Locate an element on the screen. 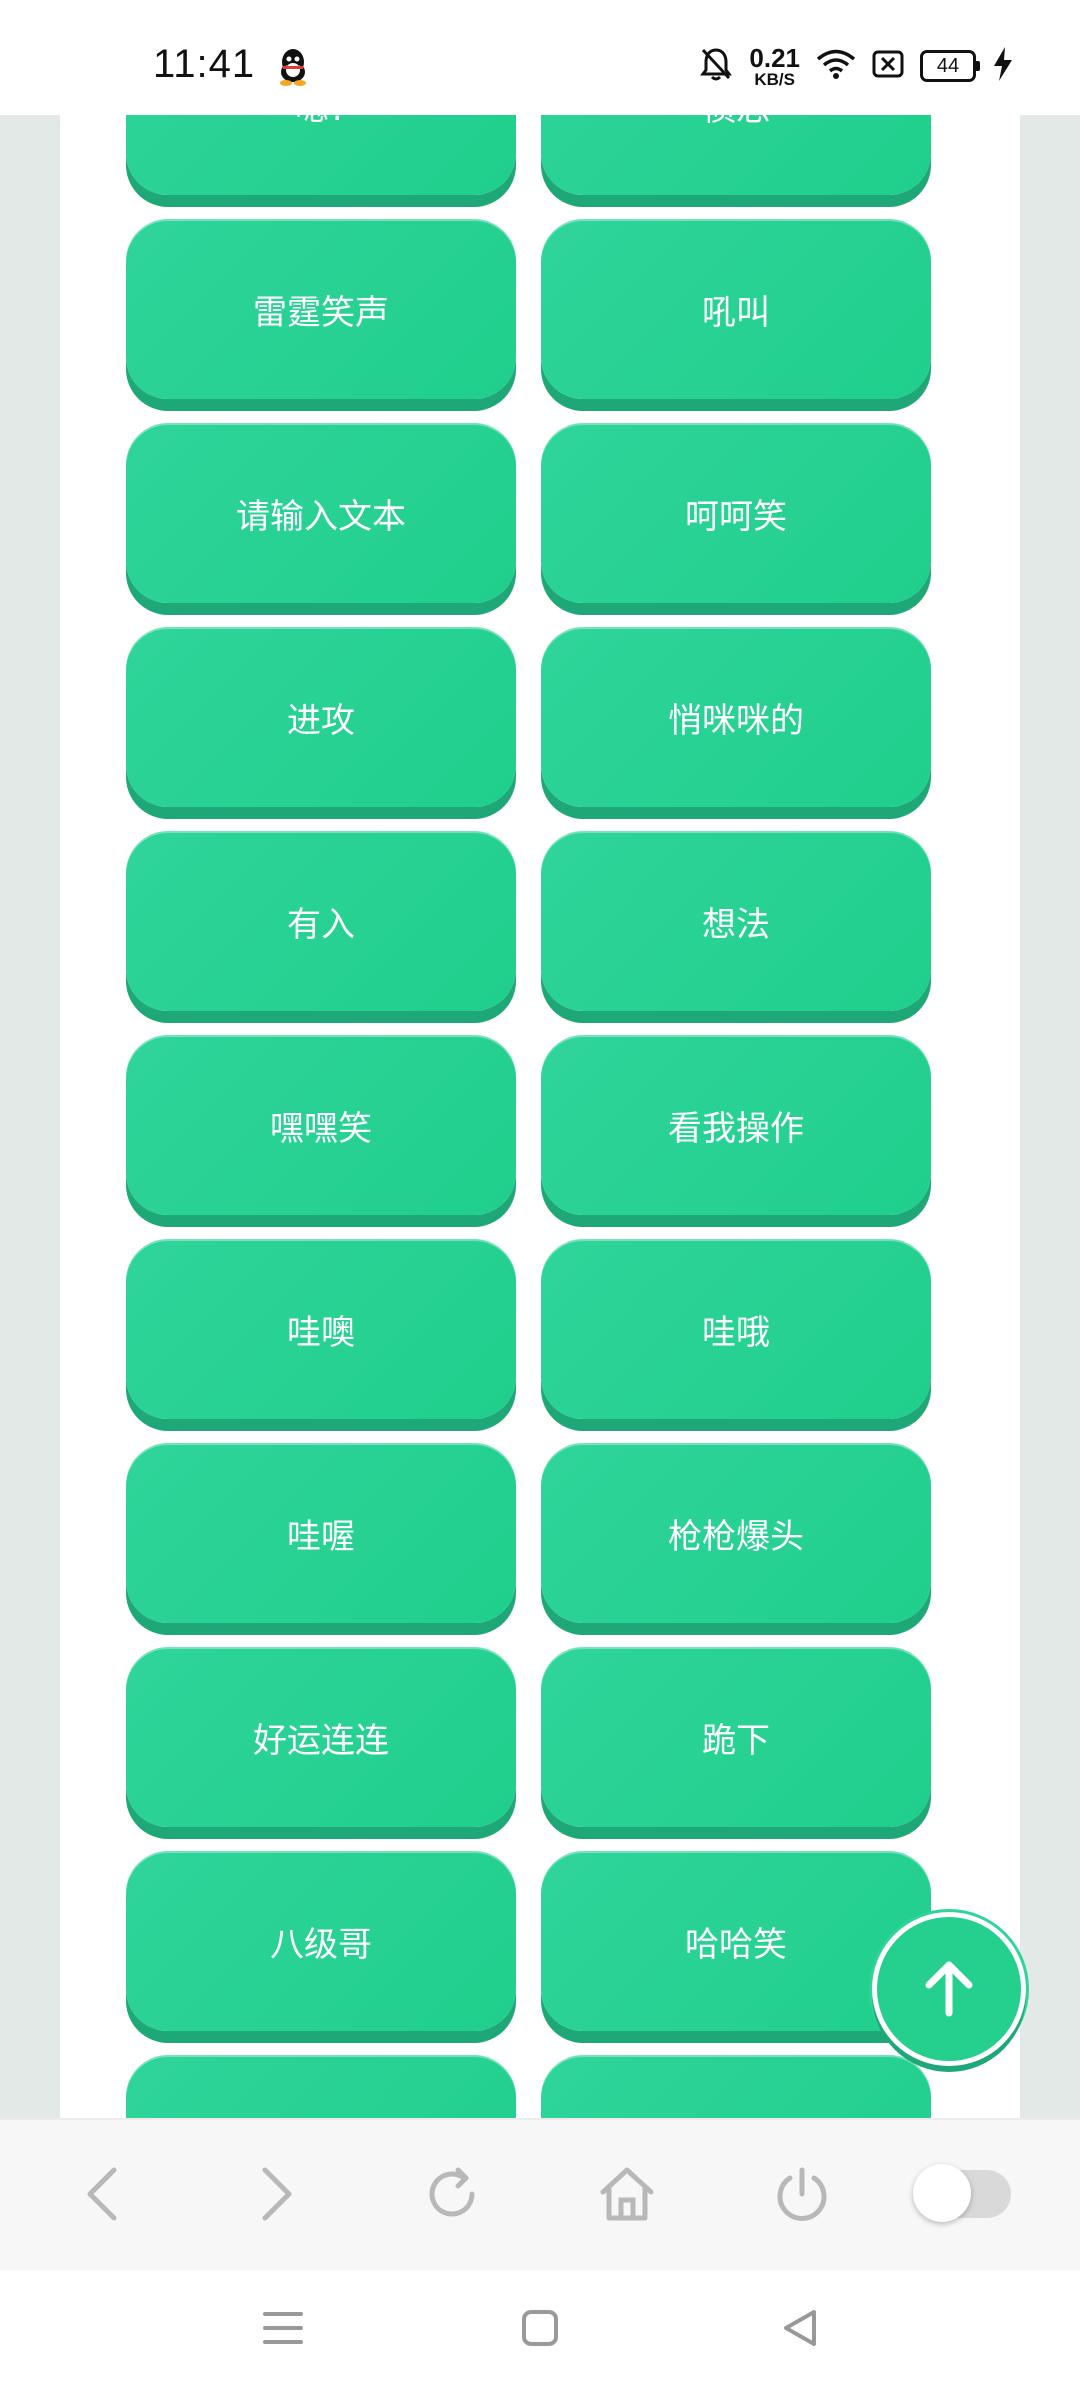 Image resolution: width=1080 pixels, height=2400 pixels. back-nav-button is located at coordinates (800, 2330).